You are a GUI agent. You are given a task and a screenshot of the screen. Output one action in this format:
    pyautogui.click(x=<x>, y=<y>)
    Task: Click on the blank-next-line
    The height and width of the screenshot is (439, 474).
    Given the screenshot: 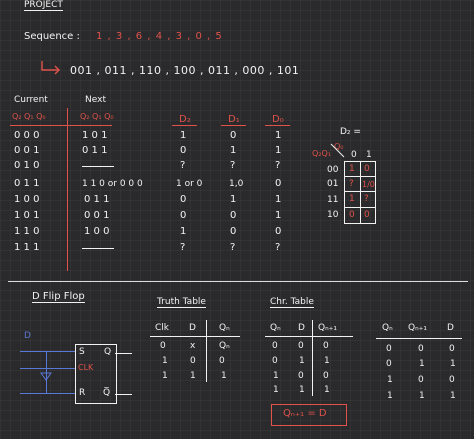 What is the action you would take?
    pyautogui.click(x=98, y=248)
    